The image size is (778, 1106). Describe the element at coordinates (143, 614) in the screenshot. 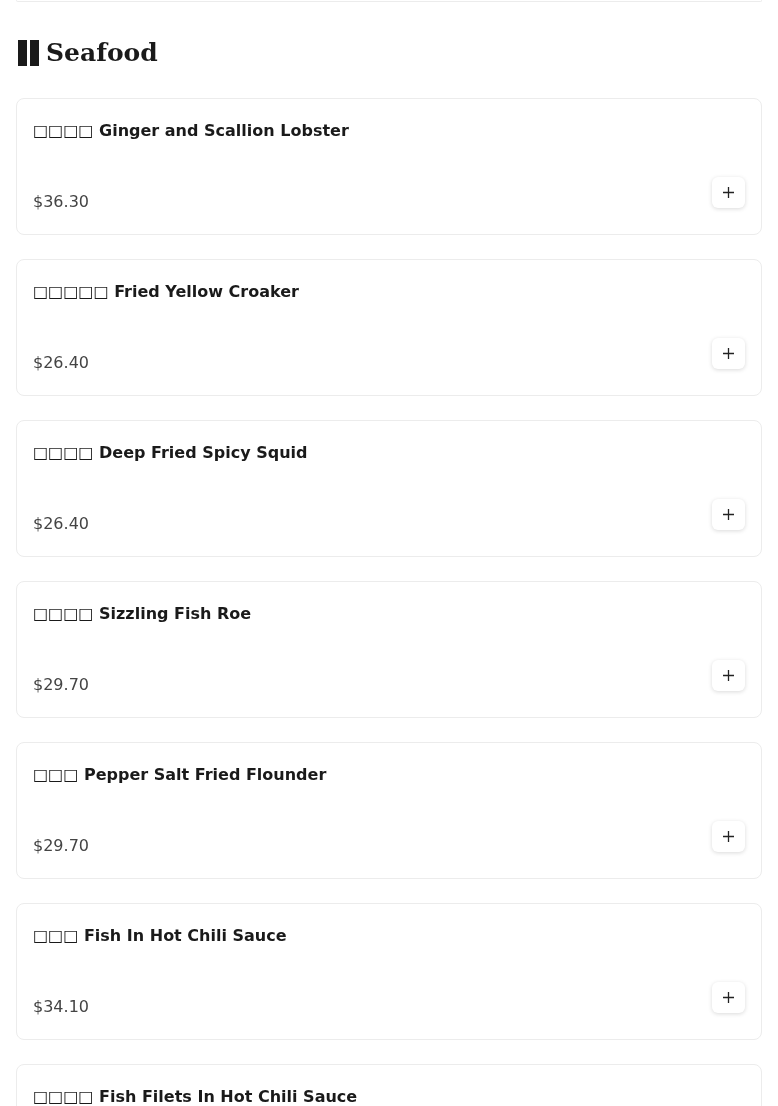

I see `item-name: □□□□ Sizzling Fish Roe` at that location.